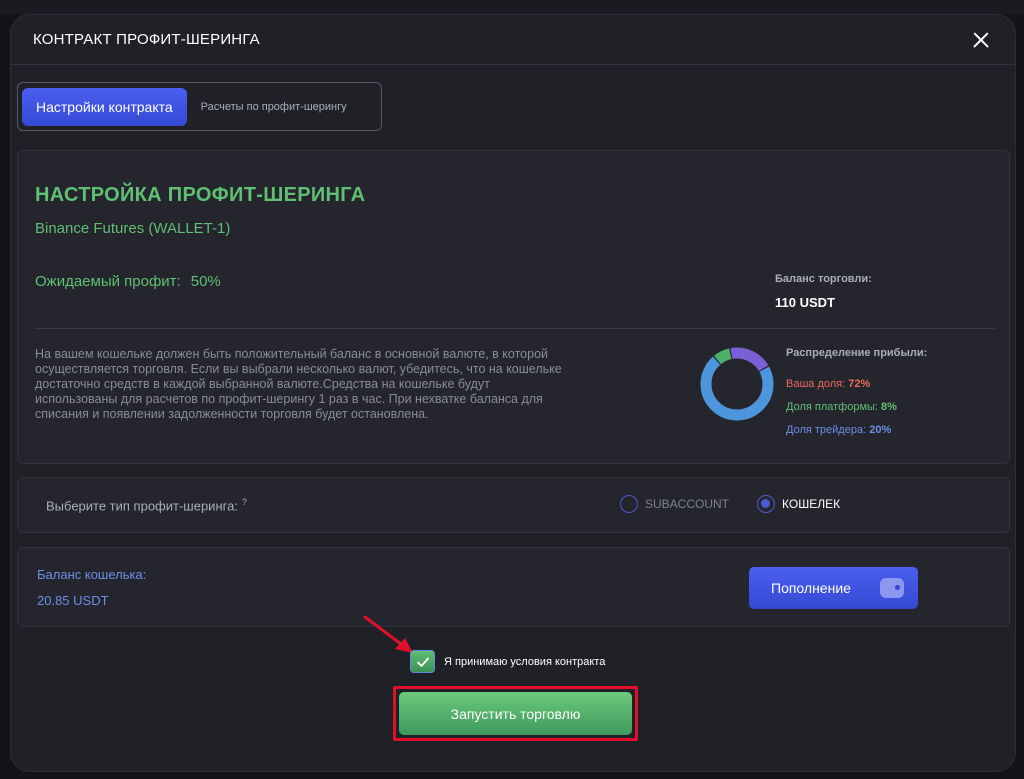  Describe the element at coordinates (823, 279) in the screenshot. I see `trading-balance-label: Баланс торговли:` at that location.